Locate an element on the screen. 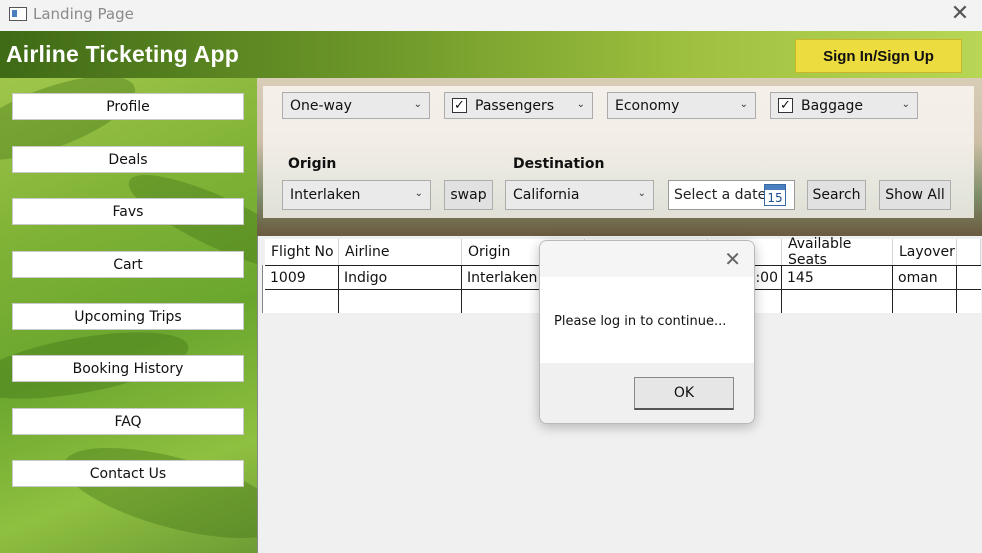 The width and height of the screenshot is (982, 553). sidebar-item-contact-us: Contact Us is located at coordinates (128, 473).